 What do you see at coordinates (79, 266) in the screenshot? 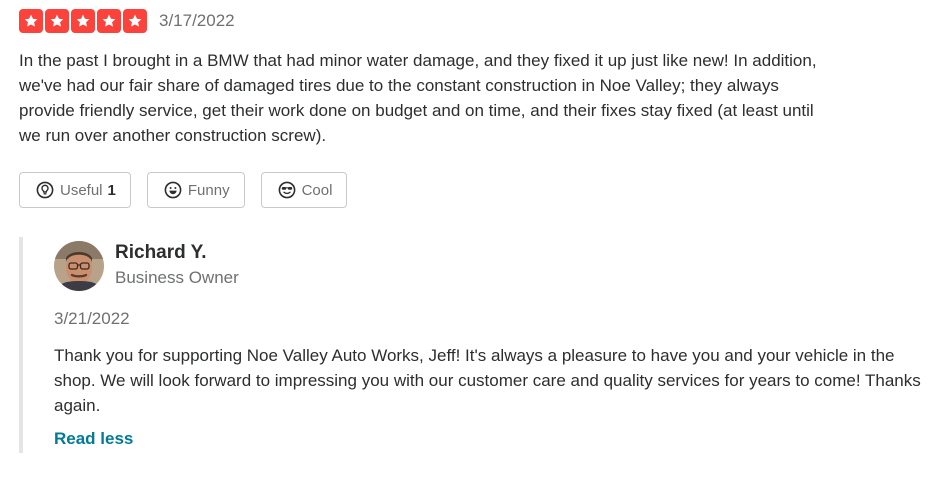
I see `owner-avatar` at bounding box center [79, 266].